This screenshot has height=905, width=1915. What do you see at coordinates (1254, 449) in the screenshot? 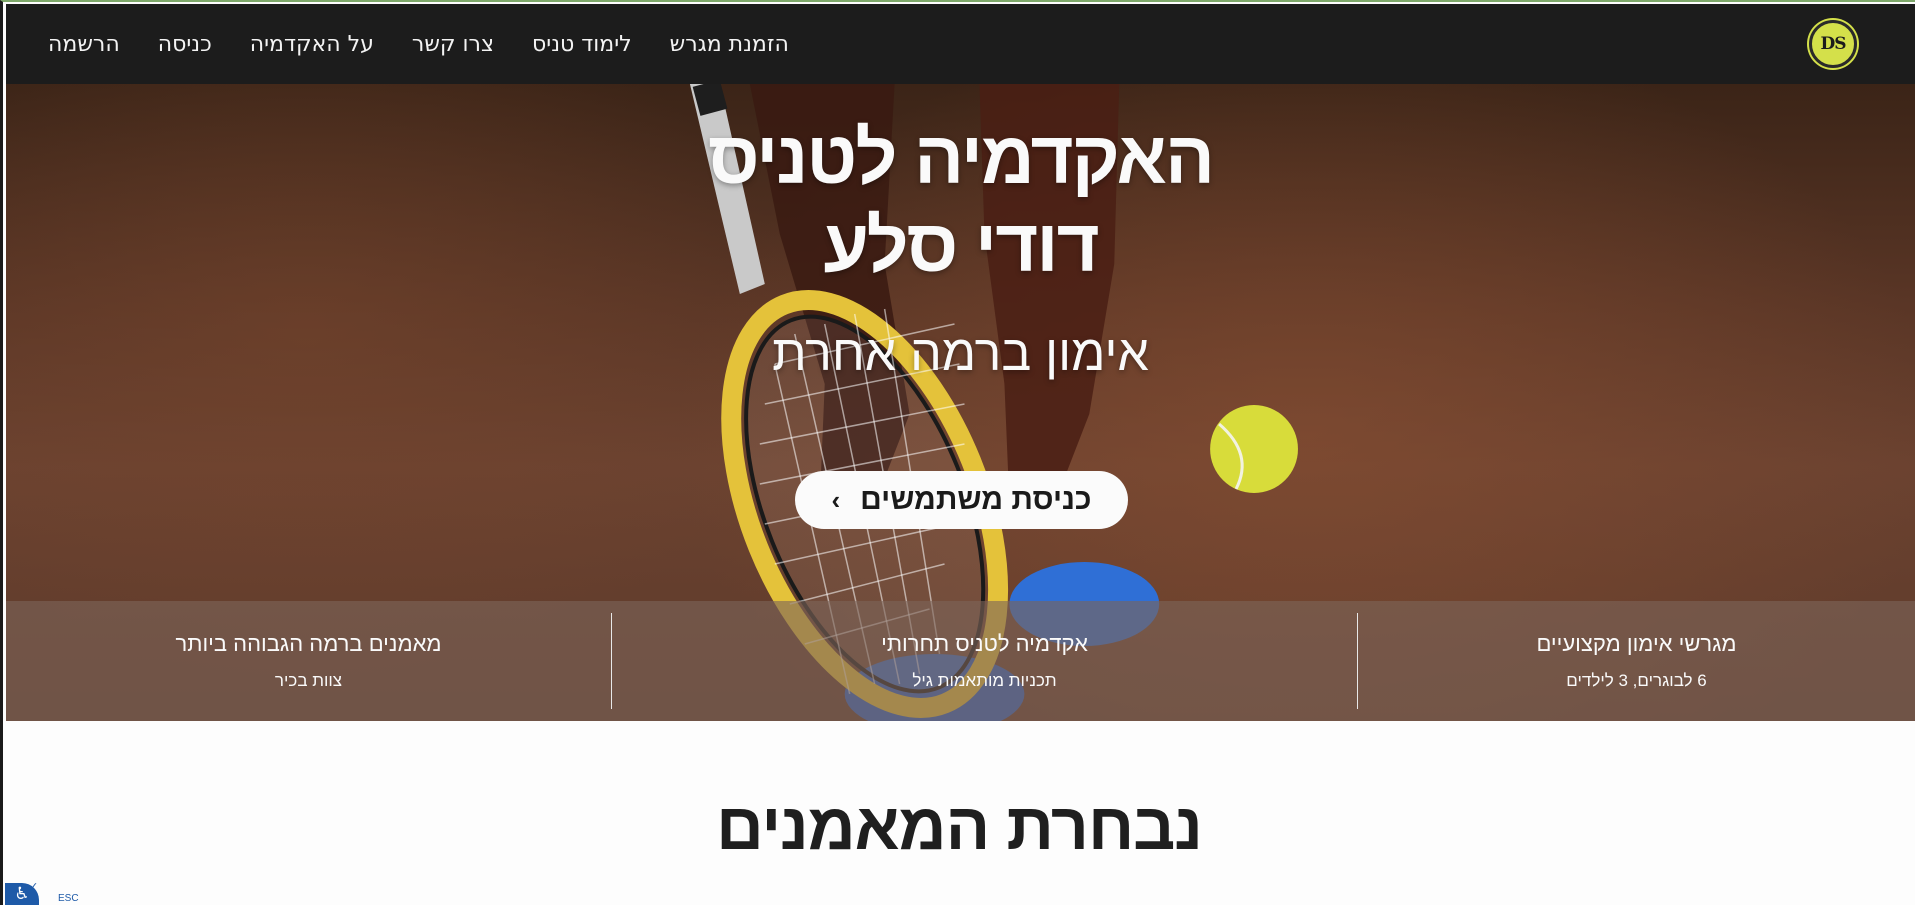
I see `tennis-ball` at bounding box center [1254, 449].